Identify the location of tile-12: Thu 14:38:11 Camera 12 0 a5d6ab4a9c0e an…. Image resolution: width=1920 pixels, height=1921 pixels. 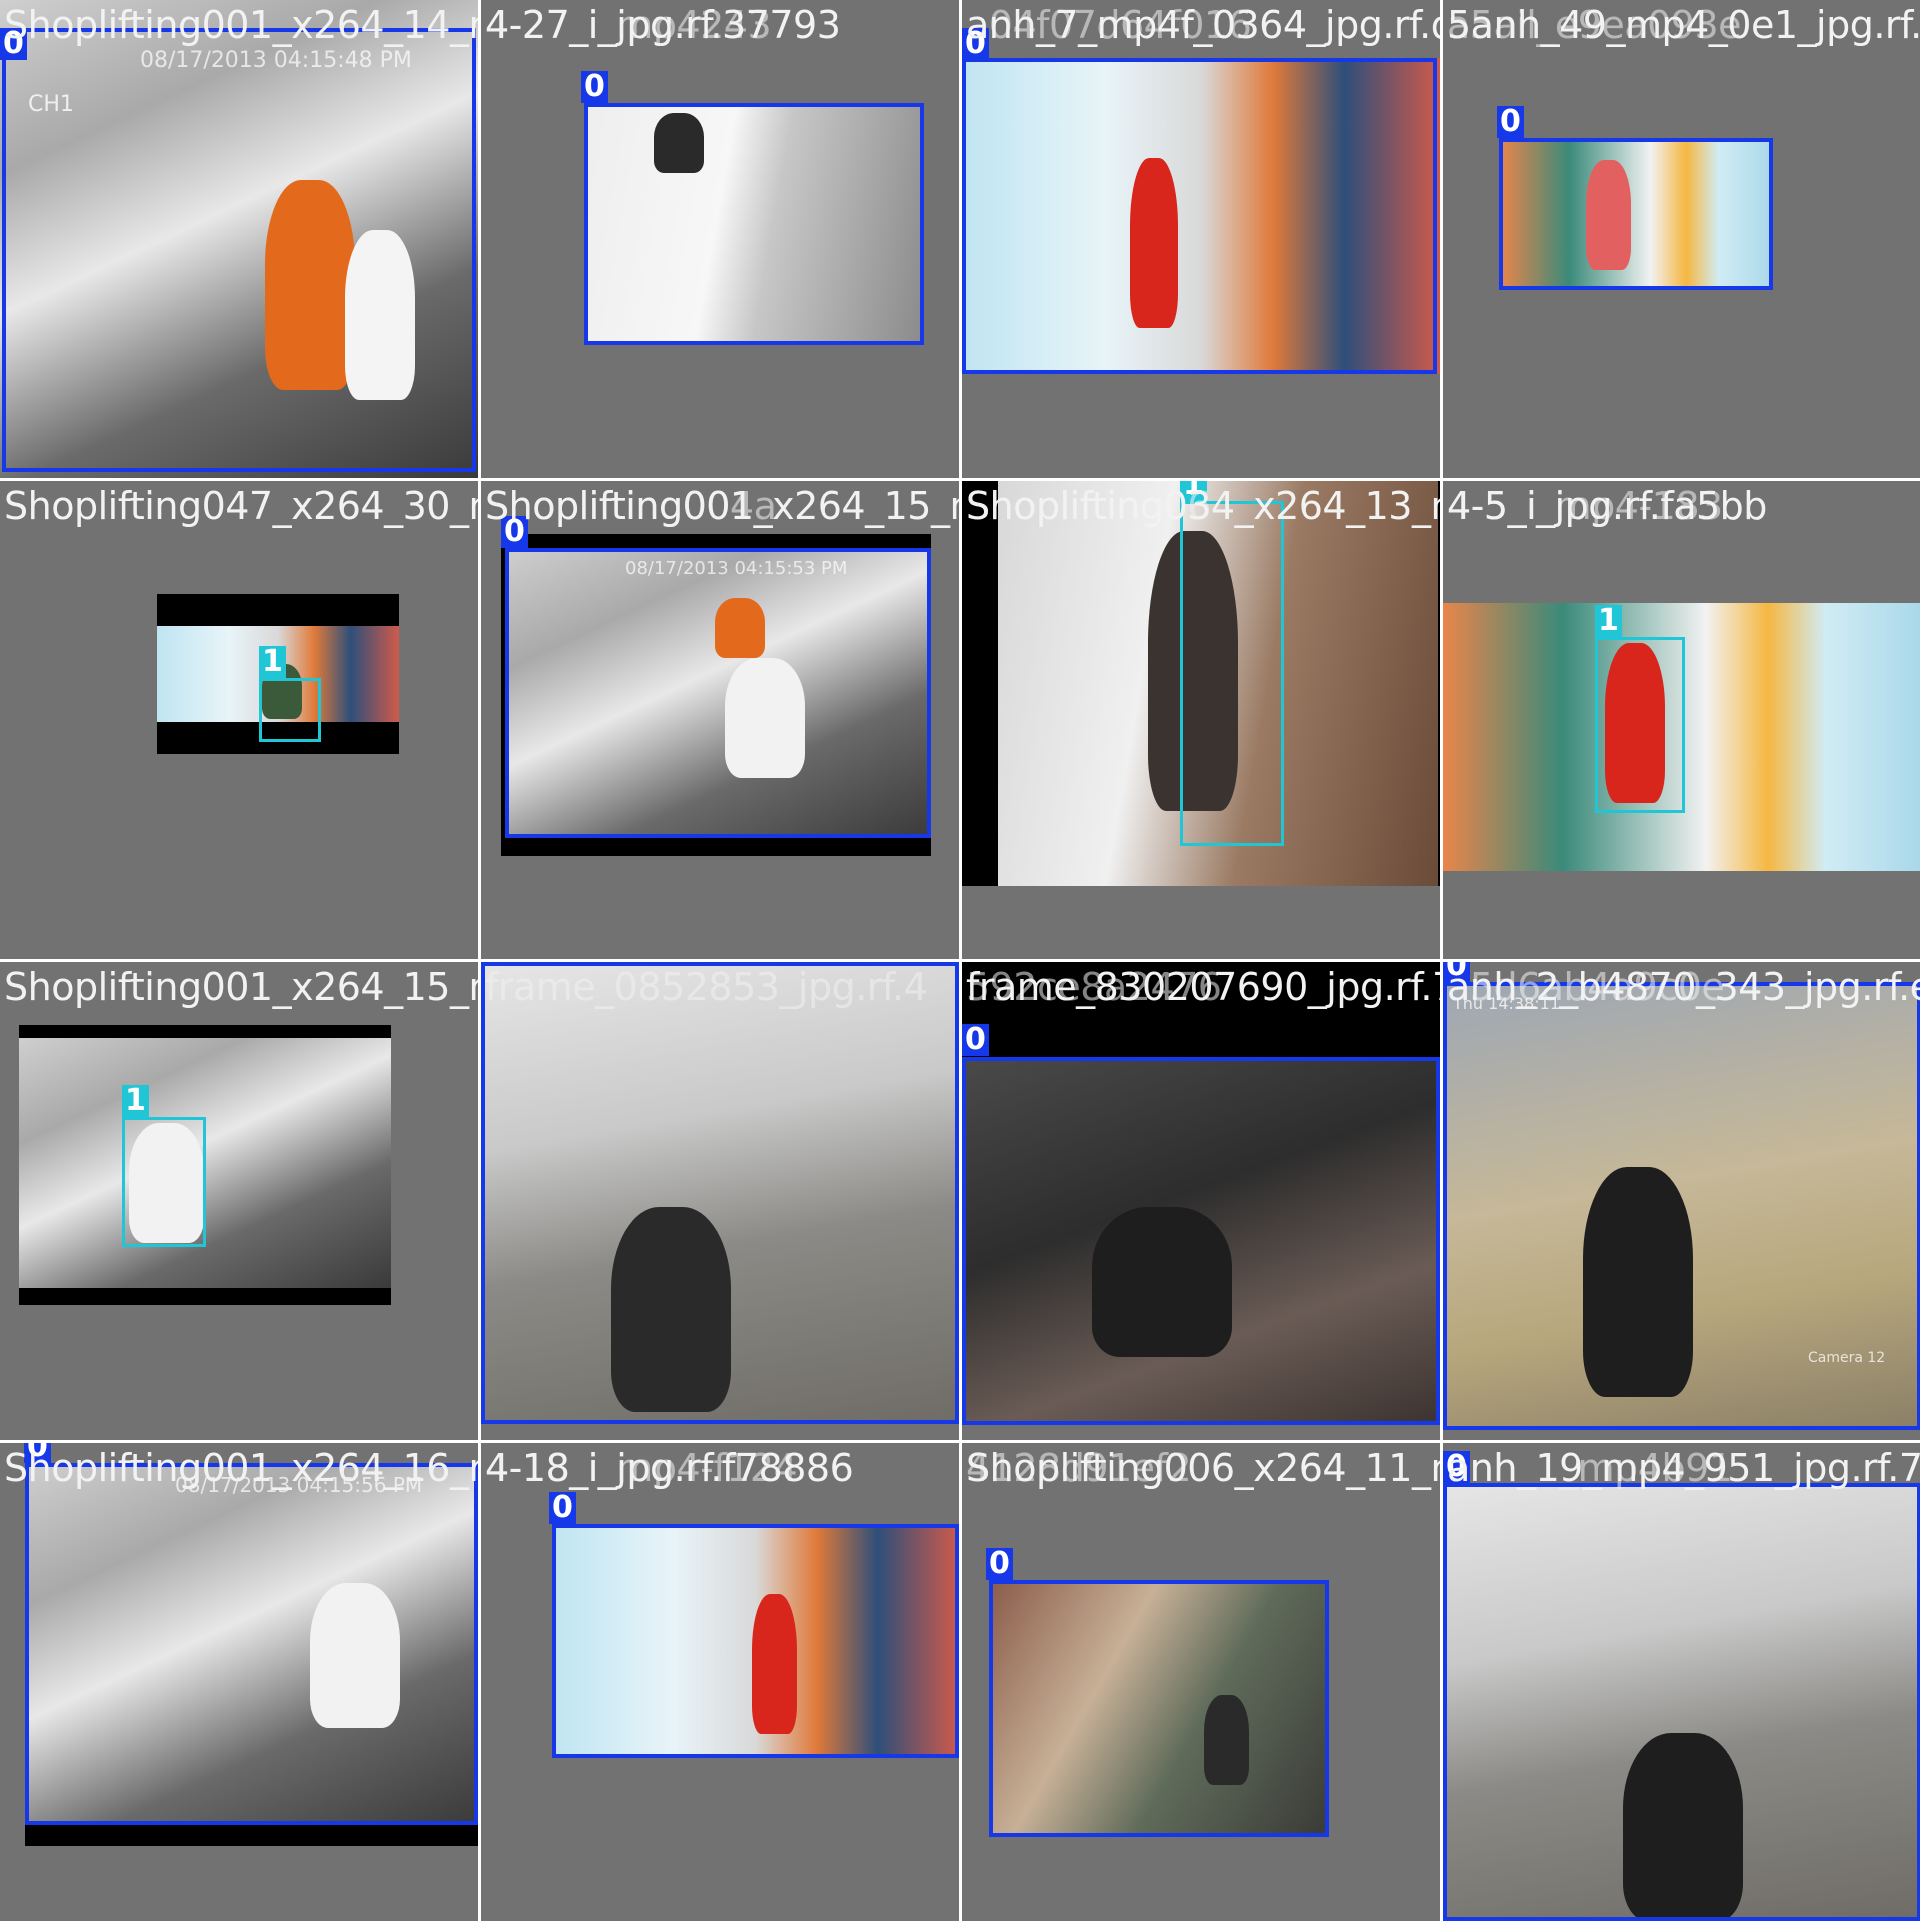
(1681, 1201).